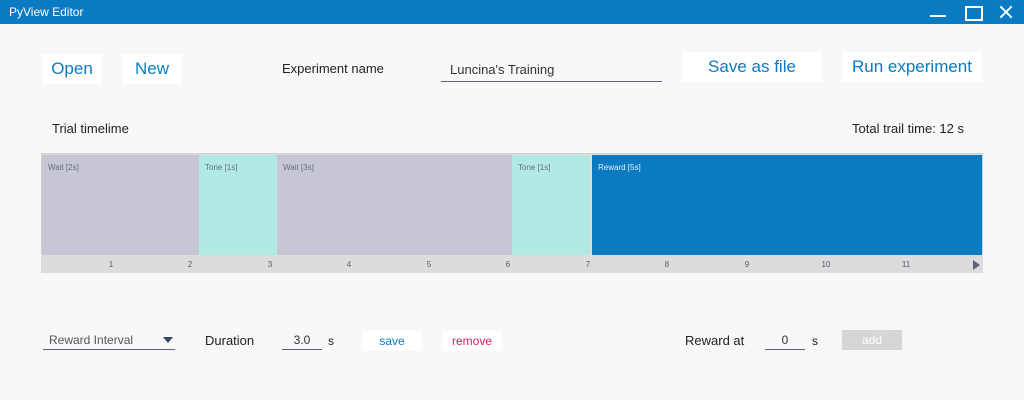 The height and width of the screenshot is (400, 1024). Describe the element at coordinates (394, 205) in the screenshot. I see `timeline-segment-wait: Wait [3s]` at that location.